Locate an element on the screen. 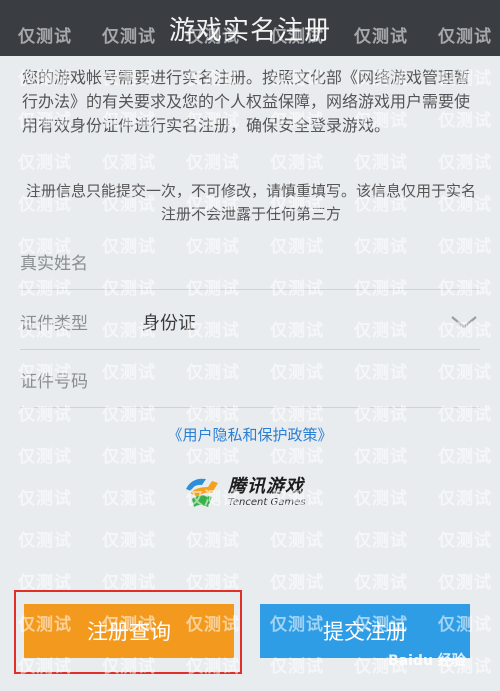  title-bar: 游戏实名注册 is located at coordinates (250, 28).